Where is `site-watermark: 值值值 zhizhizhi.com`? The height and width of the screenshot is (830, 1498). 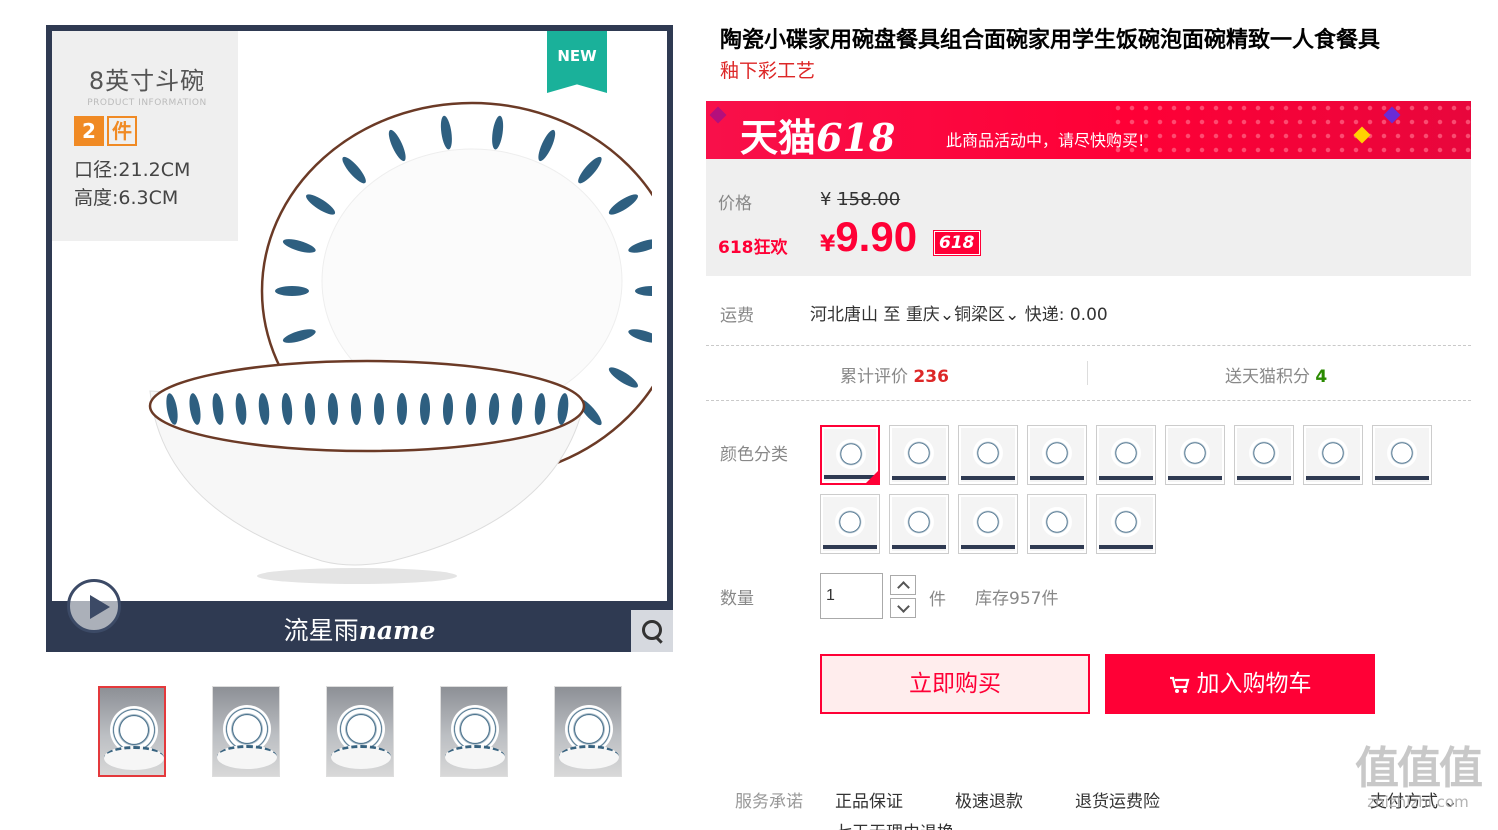 site-watermark: 值值值 zhizhizhi.com is located at coordinates (1419, 777).